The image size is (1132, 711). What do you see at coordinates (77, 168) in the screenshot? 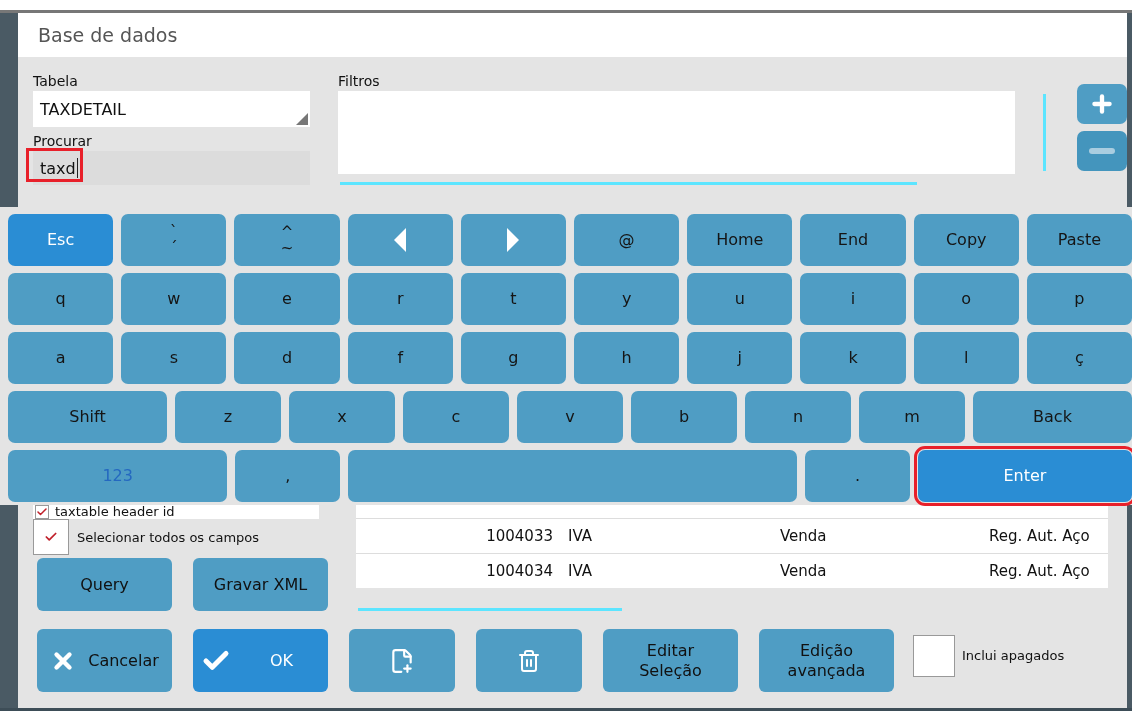
I see `text-cursor` at bounding box center [77, 168].